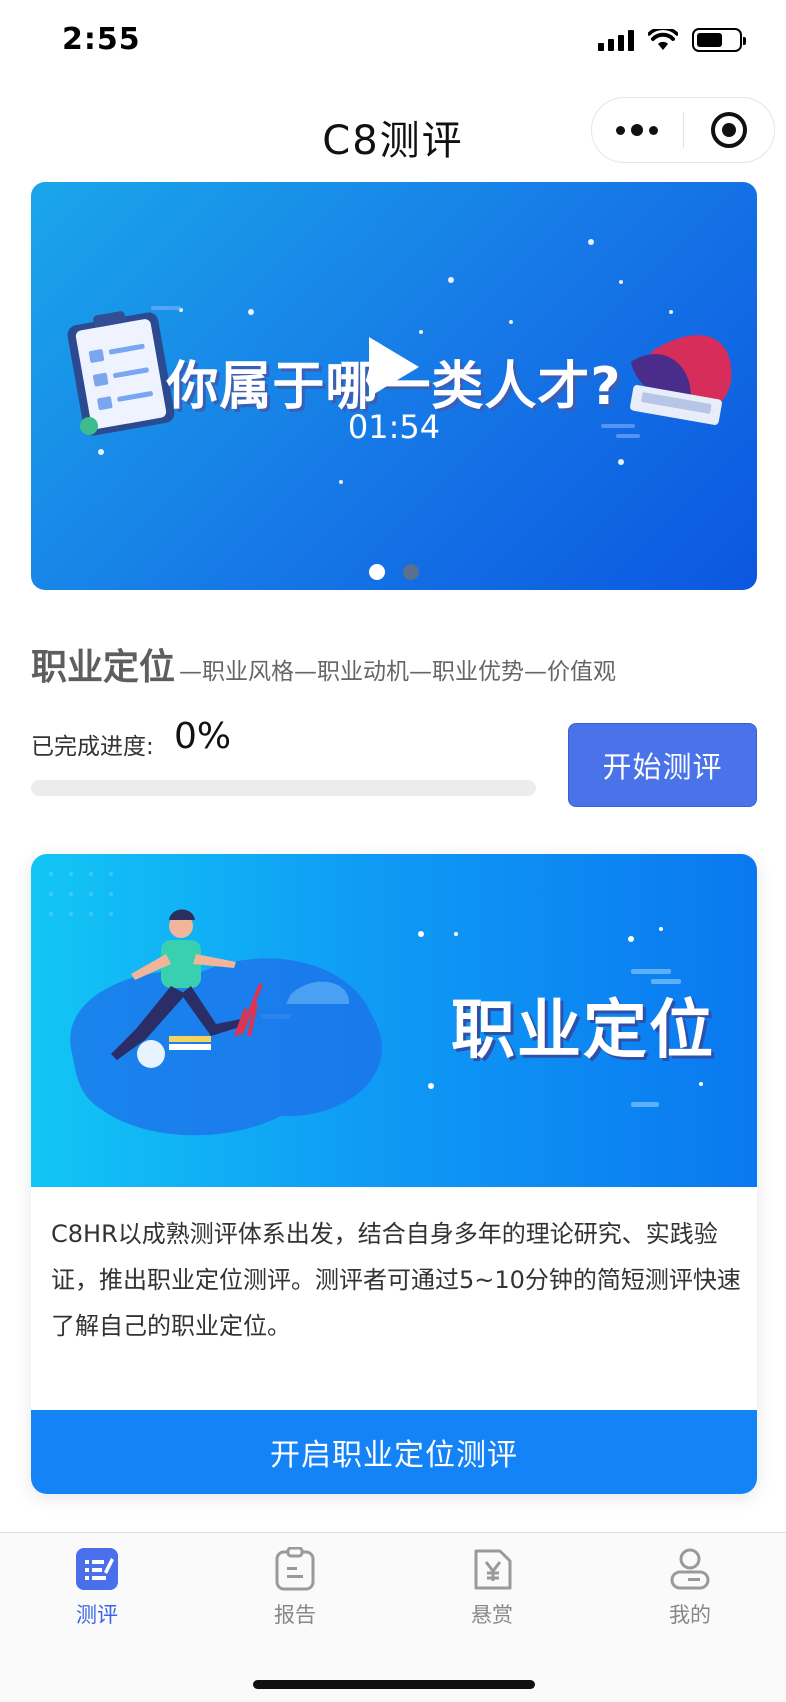  Describe the element at coordinates (92, 747) in the screenshot. I see `progress-label: 已完成进度:` at that location.